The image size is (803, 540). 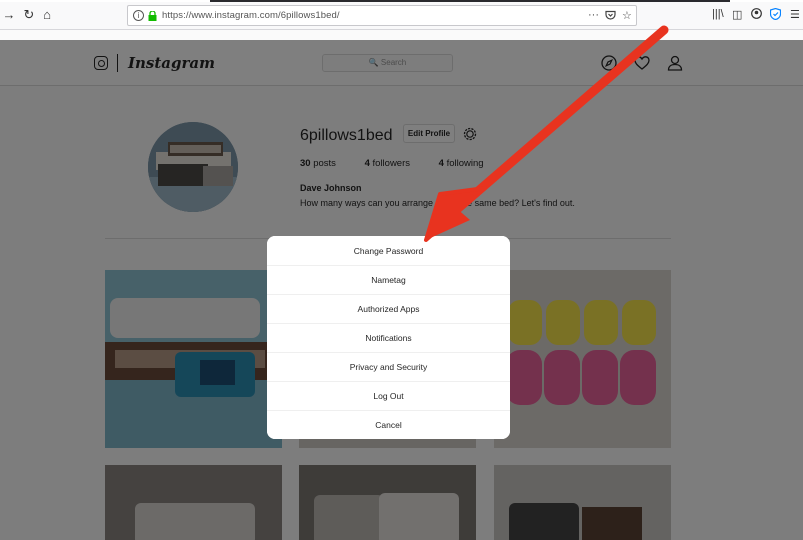 What do you see at coordinates (388, 395) in the screenshot?
I see `log-out-button: Log Out` at bounding box center [388, 395].